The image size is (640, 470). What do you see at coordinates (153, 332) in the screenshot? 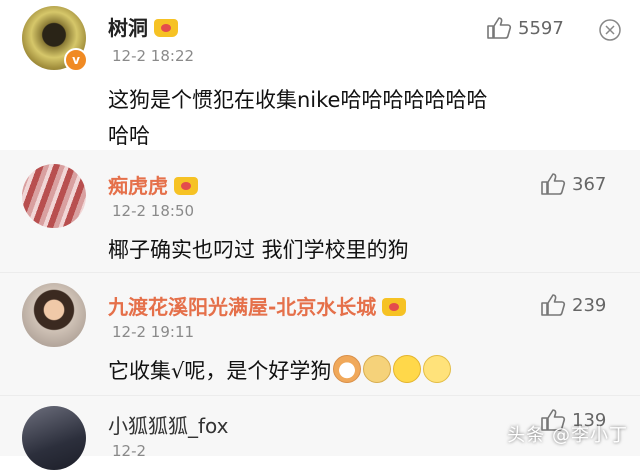
I see `comment-timestamp: 12-2 19:11` at bounding box center [153, 332].